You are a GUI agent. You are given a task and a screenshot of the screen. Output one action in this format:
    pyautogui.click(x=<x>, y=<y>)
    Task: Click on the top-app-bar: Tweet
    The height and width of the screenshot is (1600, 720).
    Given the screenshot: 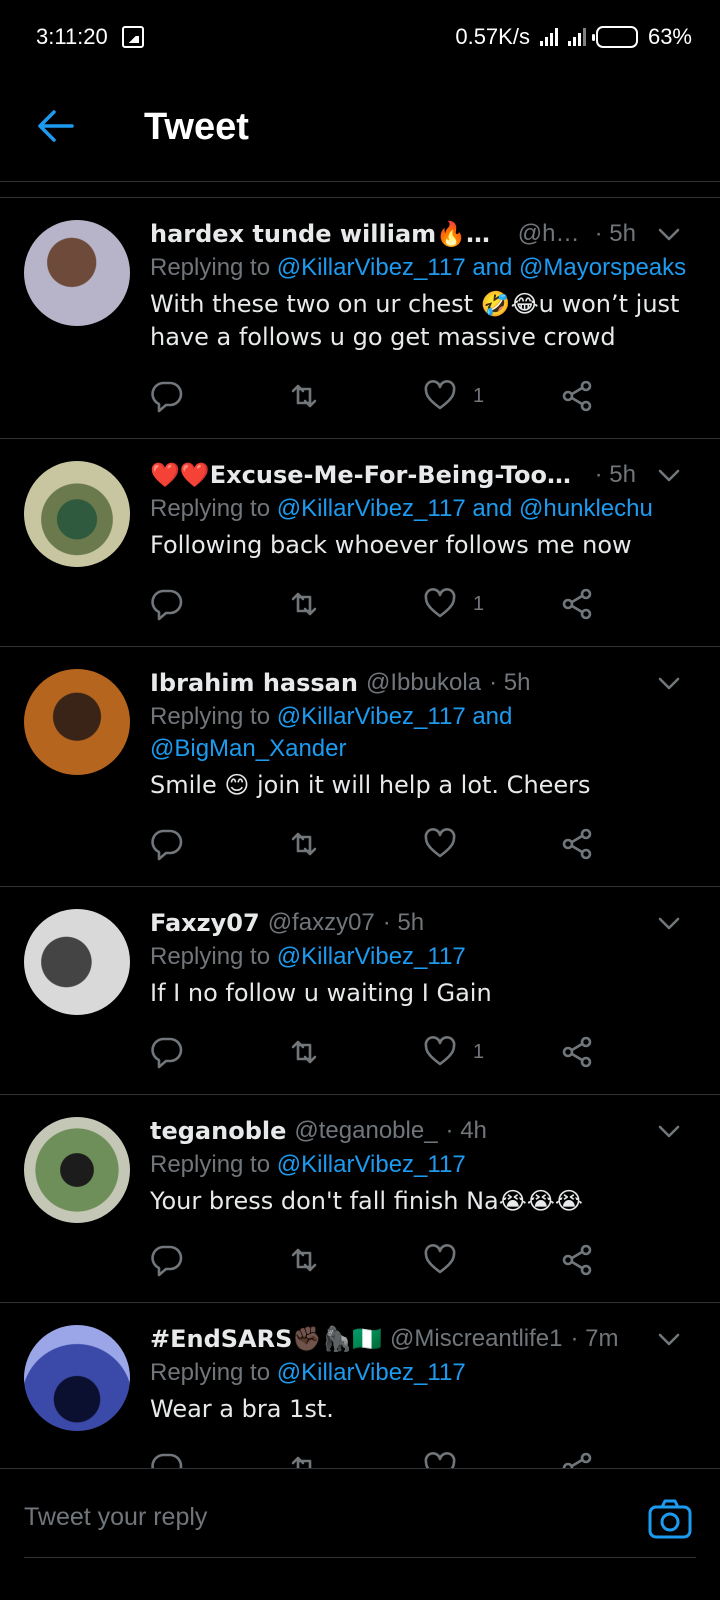 What is the action you would take?
    pyautogui.click(x=360, y=127)
    